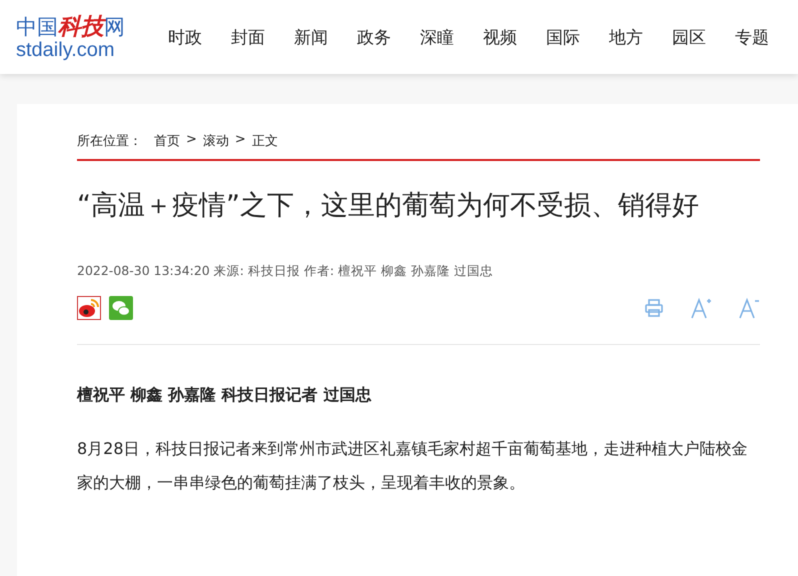 The image size is (798, 576). I want to click on wechat-share-icon, so click(121, 308).